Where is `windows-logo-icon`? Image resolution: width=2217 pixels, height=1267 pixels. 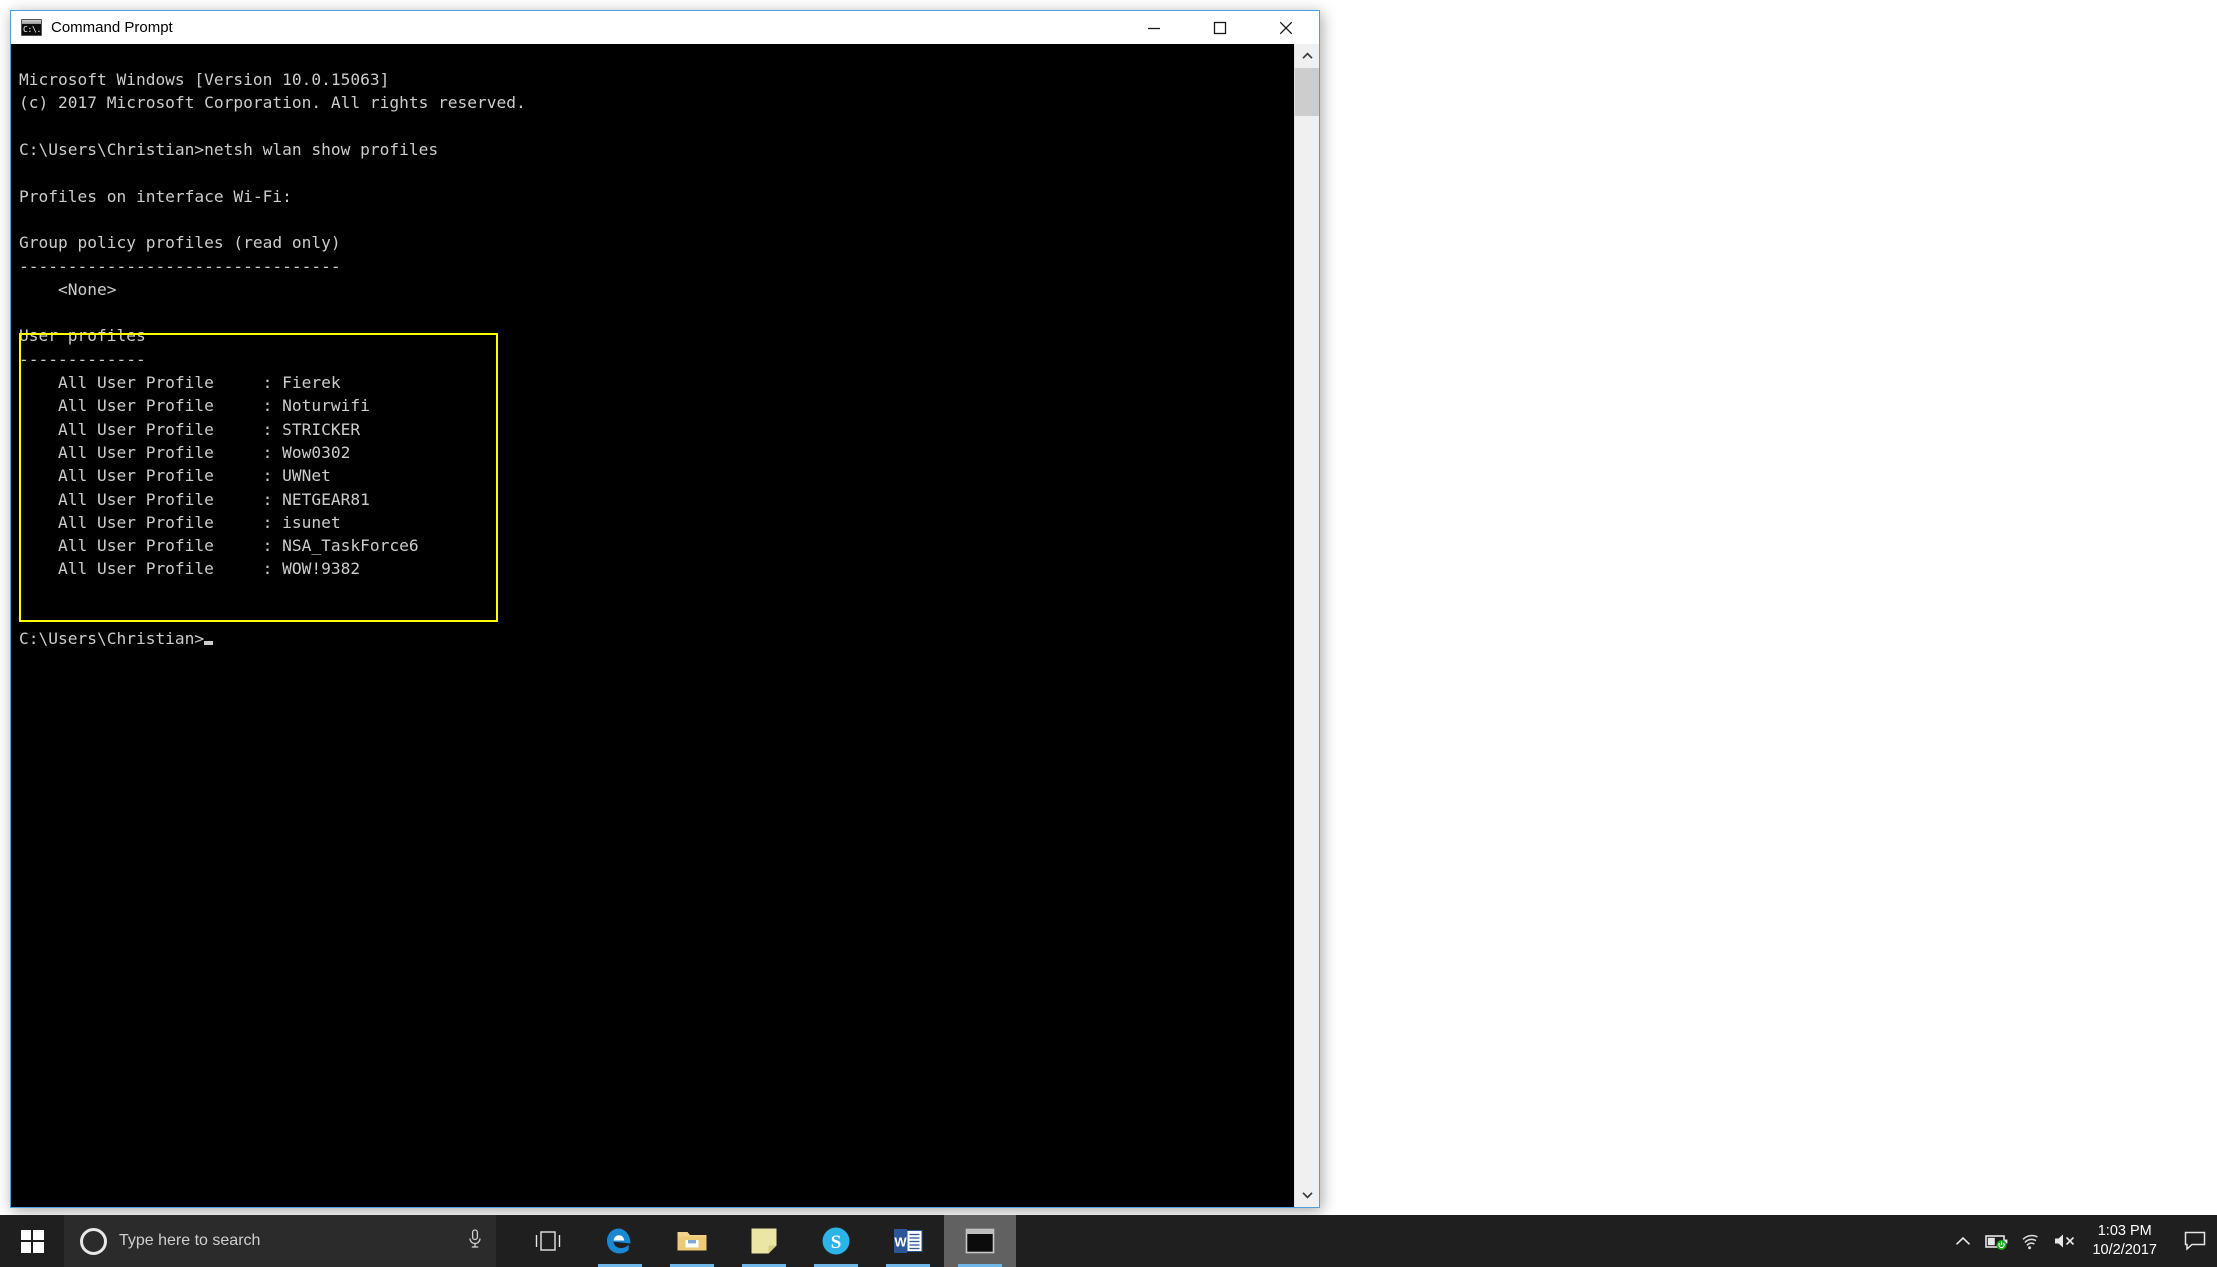 windows-logo-icon is located at coordinates (32, 1241).